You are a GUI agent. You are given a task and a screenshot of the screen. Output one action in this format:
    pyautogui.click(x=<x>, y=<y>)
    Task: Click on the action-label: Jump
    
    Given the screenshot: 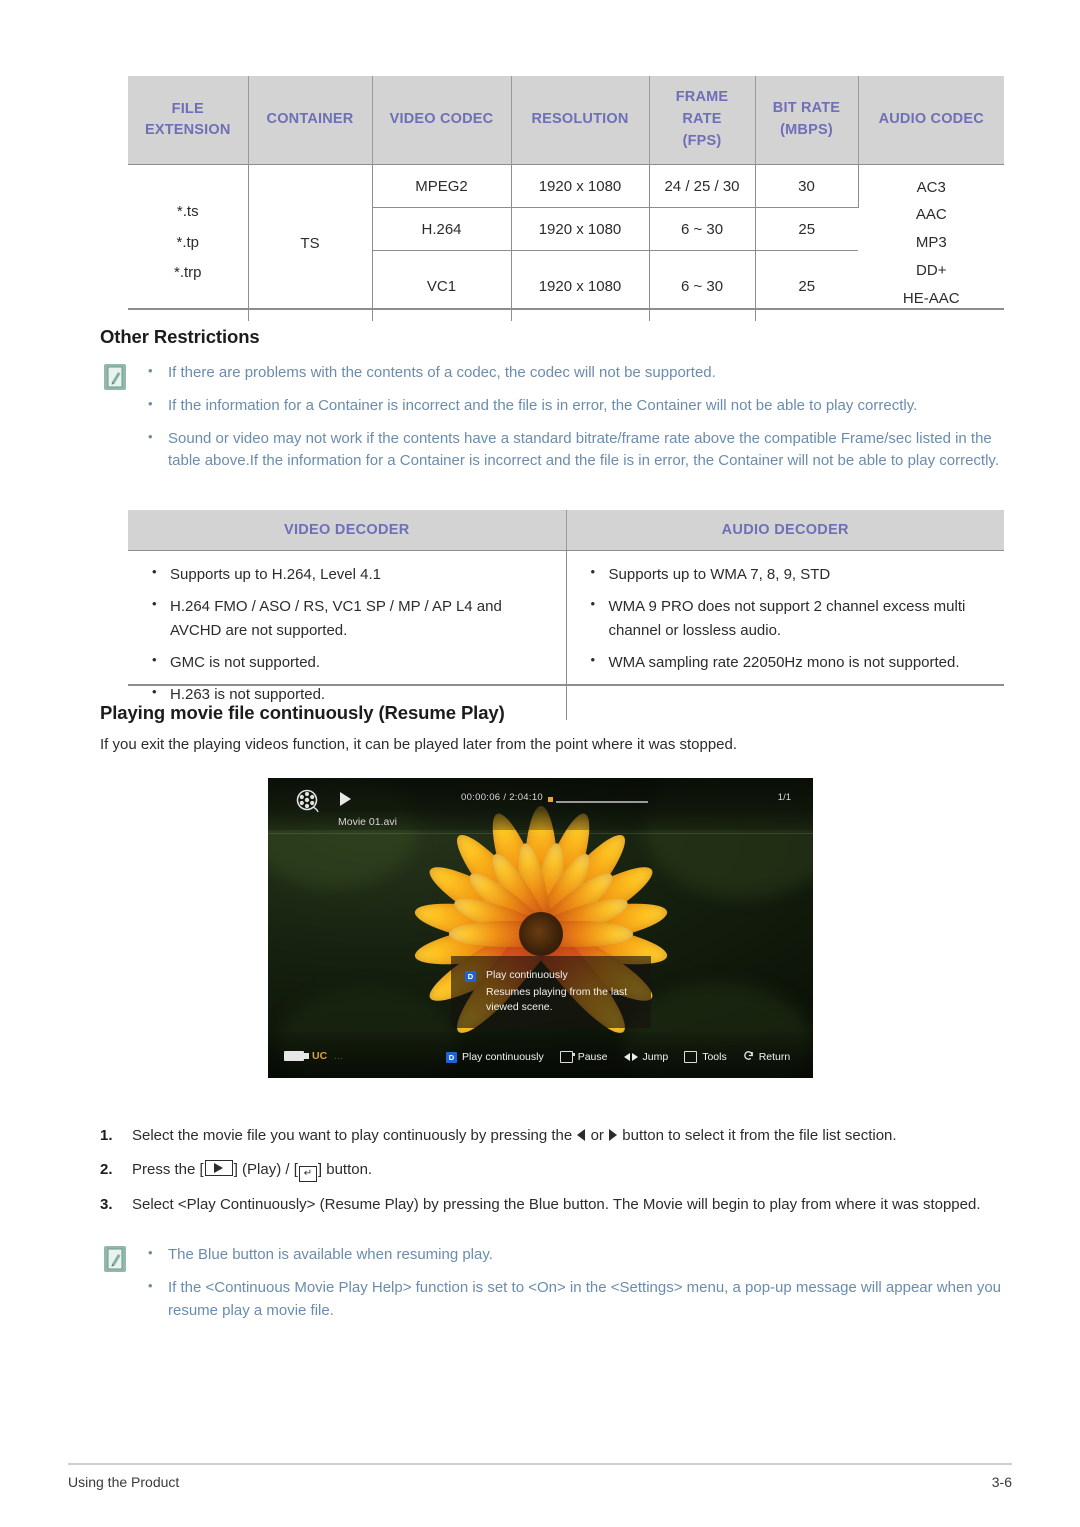 What is the action you would take?
    pyautogui.click(x=655, y=1057)
    